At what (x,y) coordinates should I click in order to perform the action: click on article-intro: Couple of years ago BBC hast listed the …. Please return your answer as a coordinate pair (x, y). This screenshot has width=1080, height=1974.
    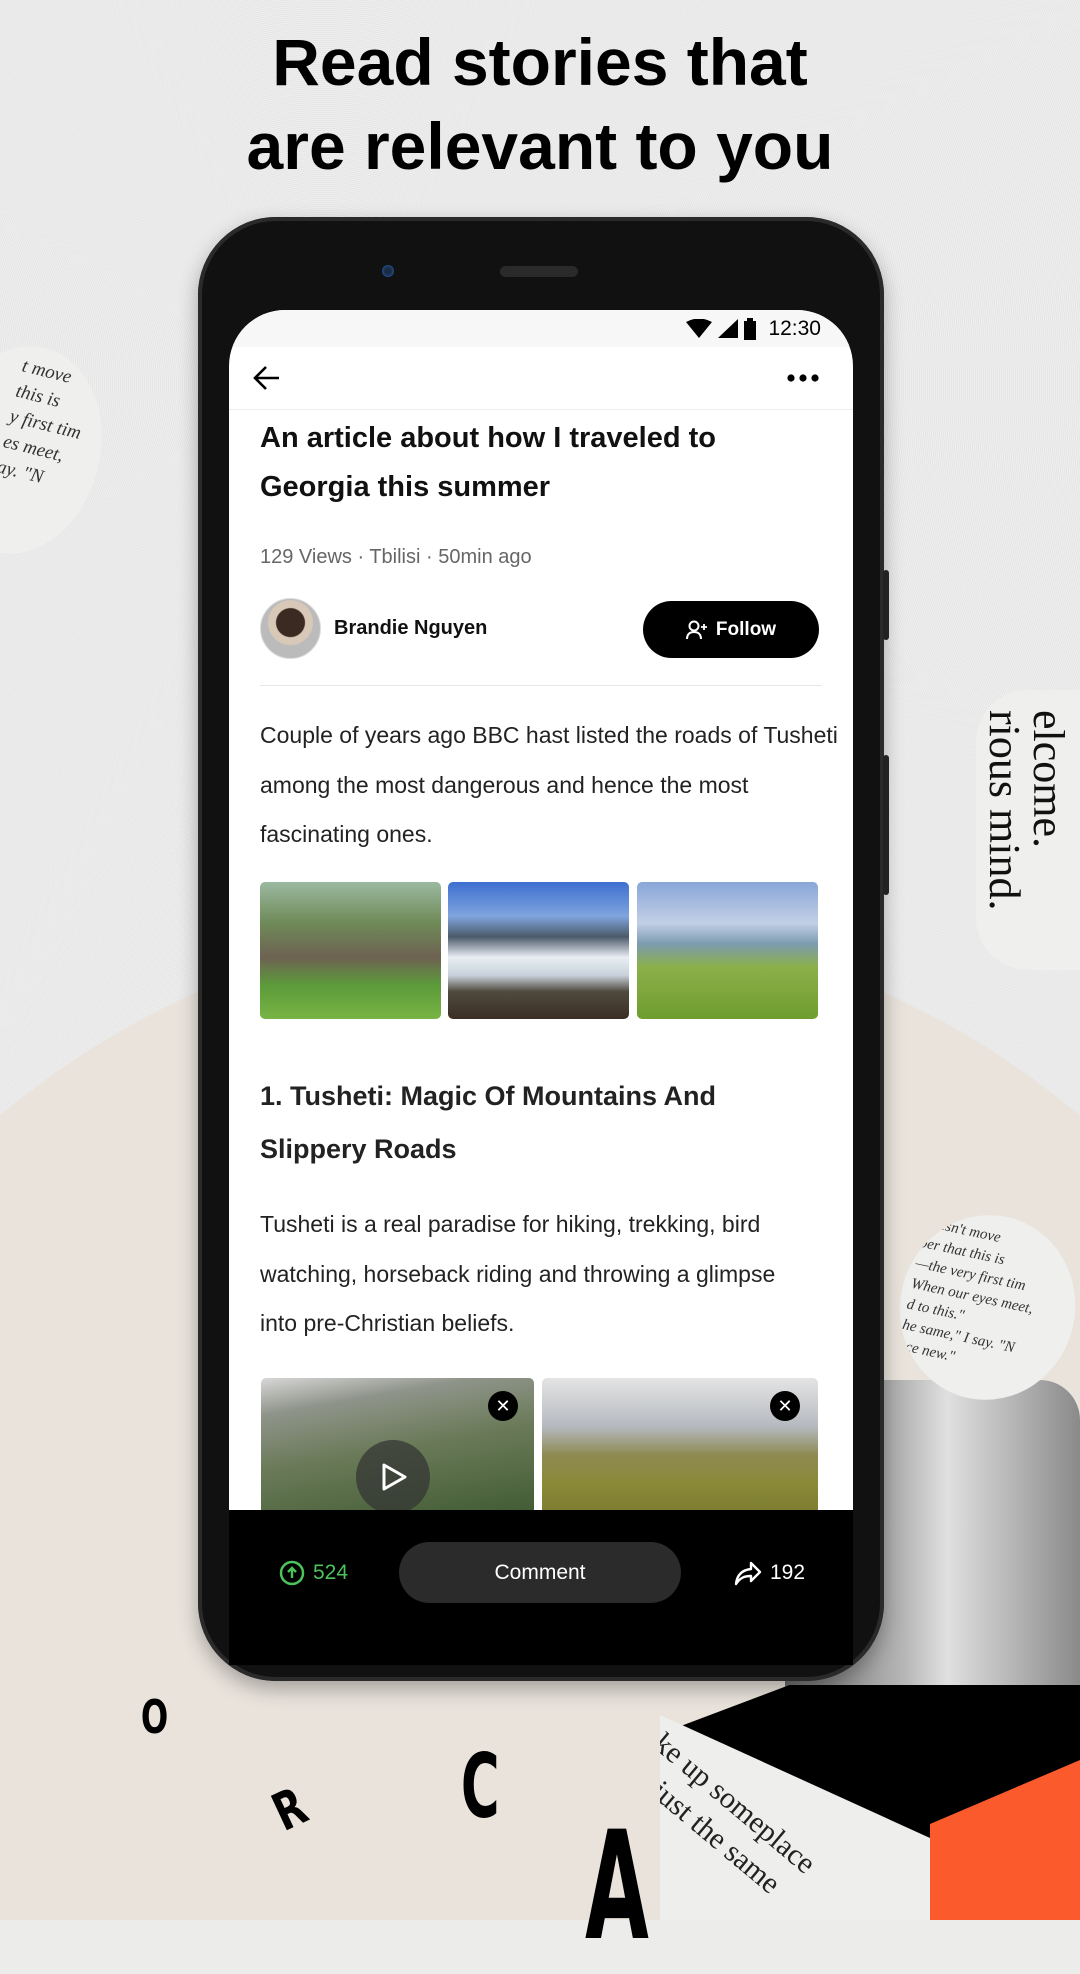
    Looking at the image, I should click on (549, 784).